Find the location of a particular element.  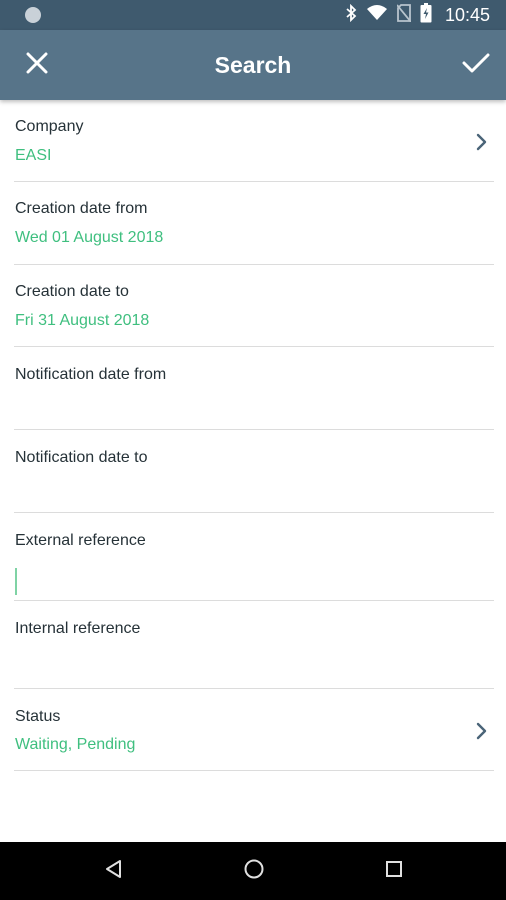

creation-date-from-field: Creation date from Wed 01 August 2018 is located at coordinates (254, 223).